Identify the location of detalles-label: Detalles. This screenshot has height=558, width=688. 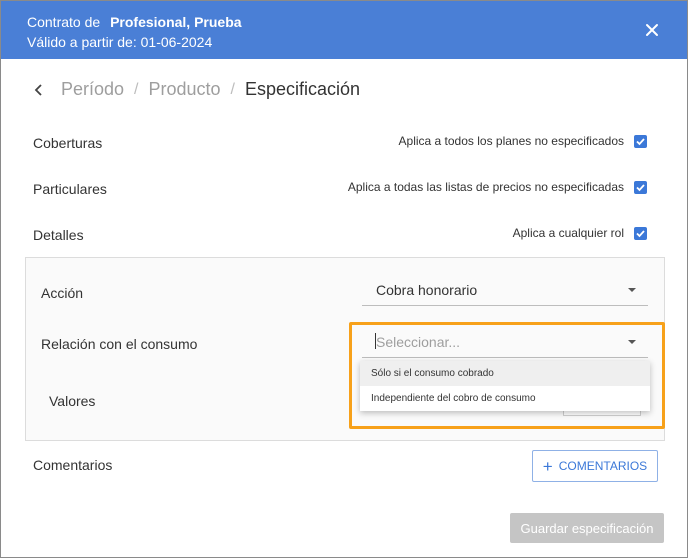
(58, 235).